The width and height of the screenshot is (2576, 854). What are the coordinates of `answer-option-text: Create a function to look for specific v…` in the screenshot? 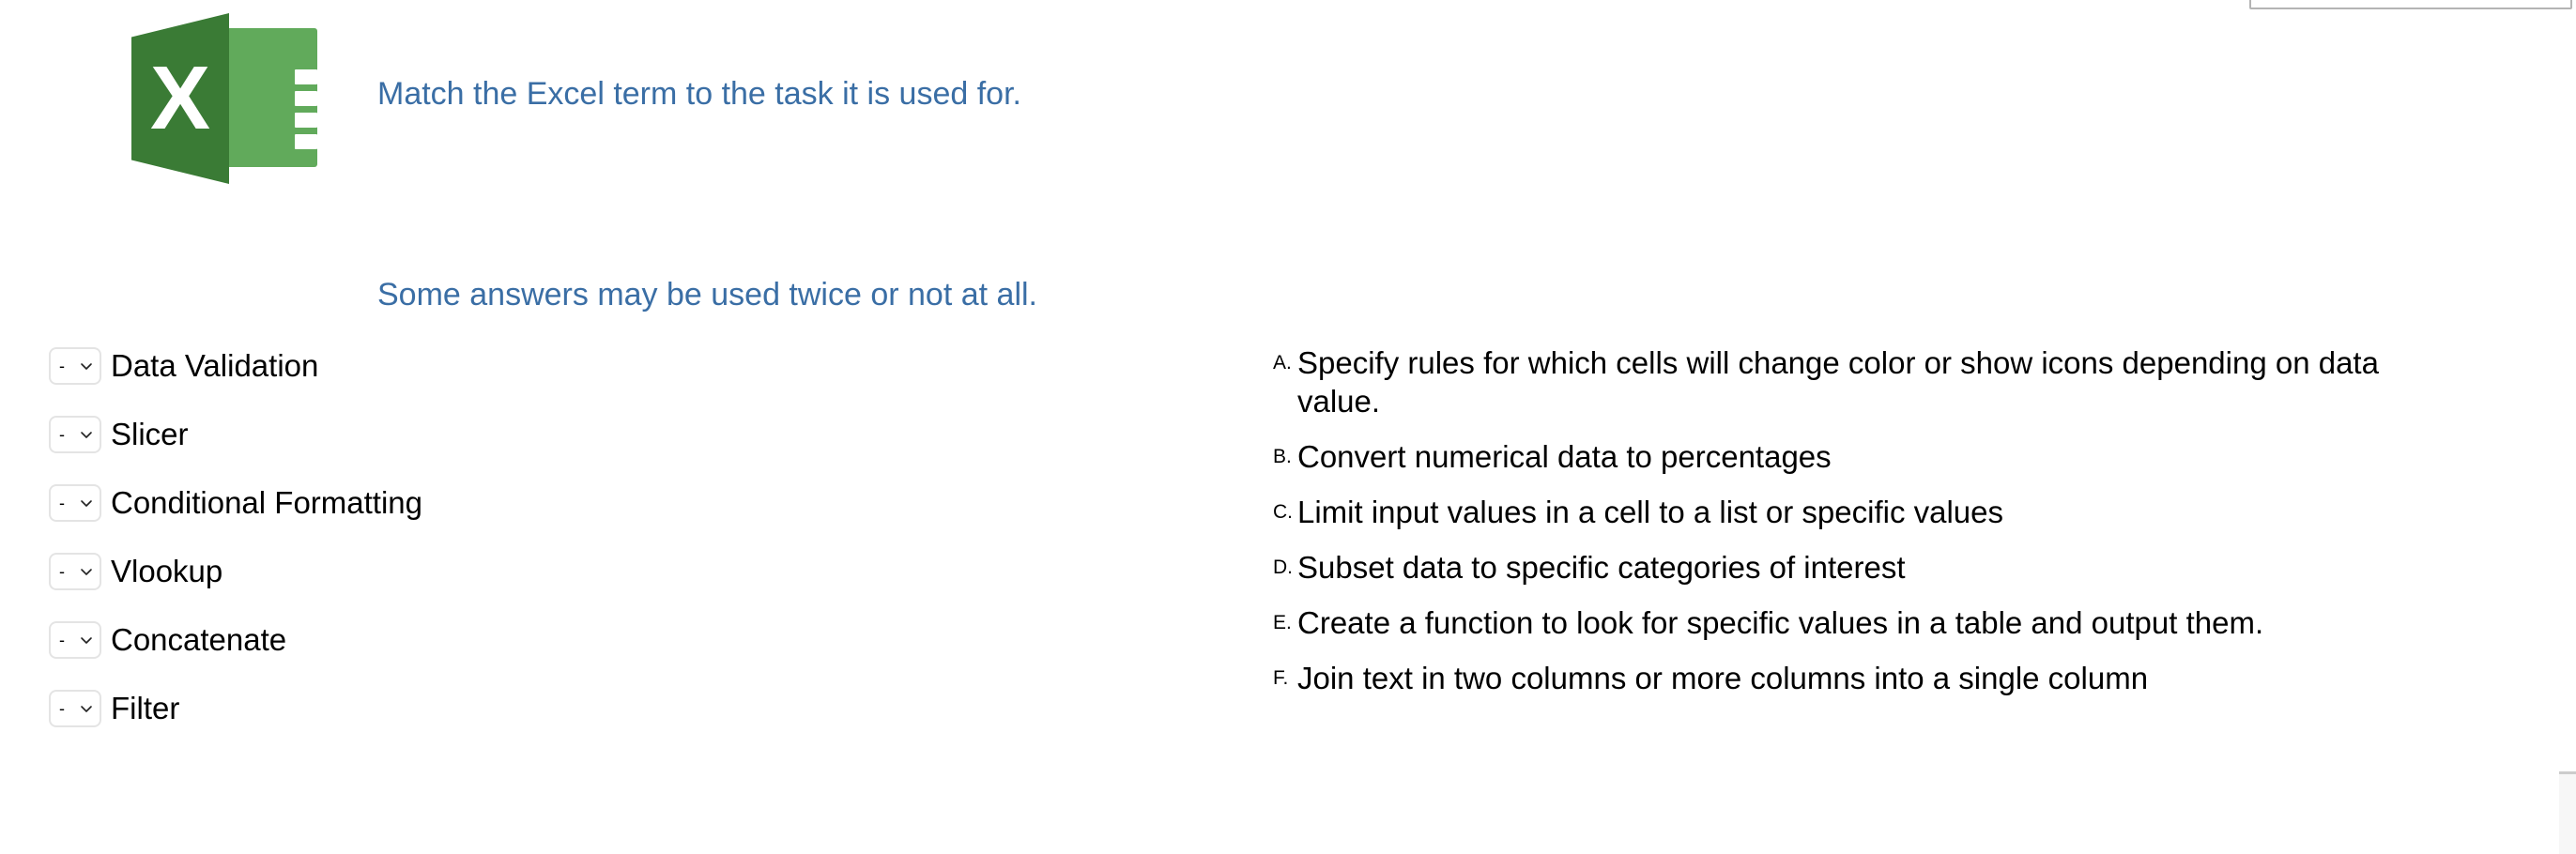 It's located at (1781, 623).